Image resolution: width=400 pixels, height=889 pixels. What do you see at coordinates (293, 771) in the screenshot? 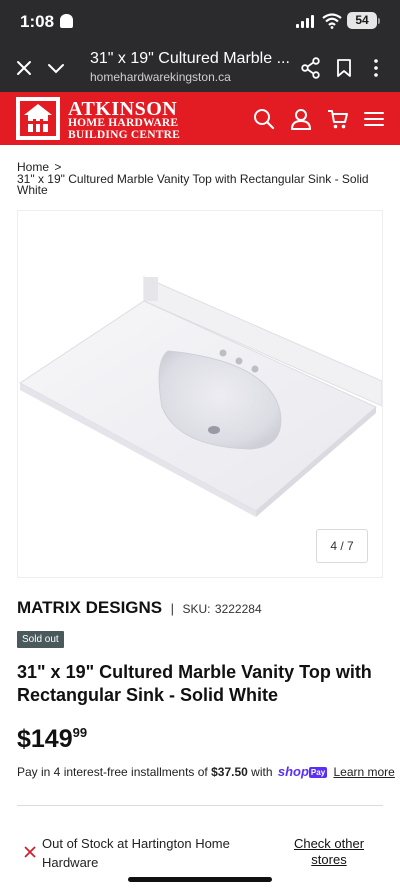
I see `shop-pay-wordmark: shop` at bounding box center [293, 771].